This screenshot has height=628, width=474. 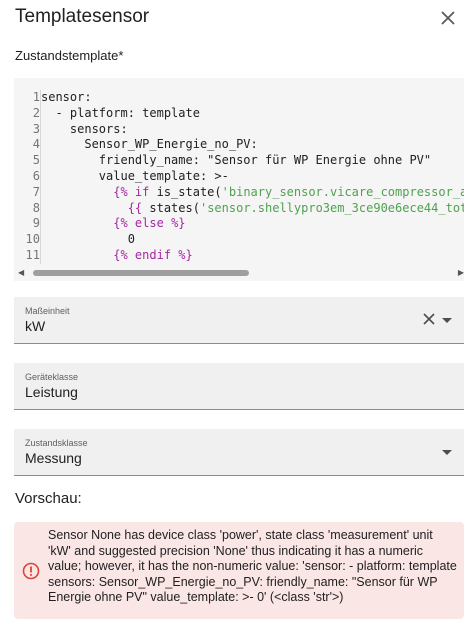 What do you see at coordinates (239, 98) in the screenshot?
I see `code-line: 1 sensor:` at bounding box center [239, 98].